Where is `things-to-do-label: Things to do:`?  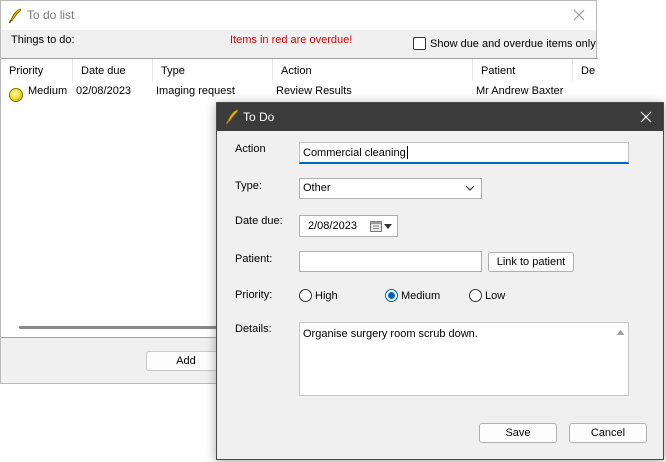 things-to-do-label: Things to do: is located at coordinates (43, 40).